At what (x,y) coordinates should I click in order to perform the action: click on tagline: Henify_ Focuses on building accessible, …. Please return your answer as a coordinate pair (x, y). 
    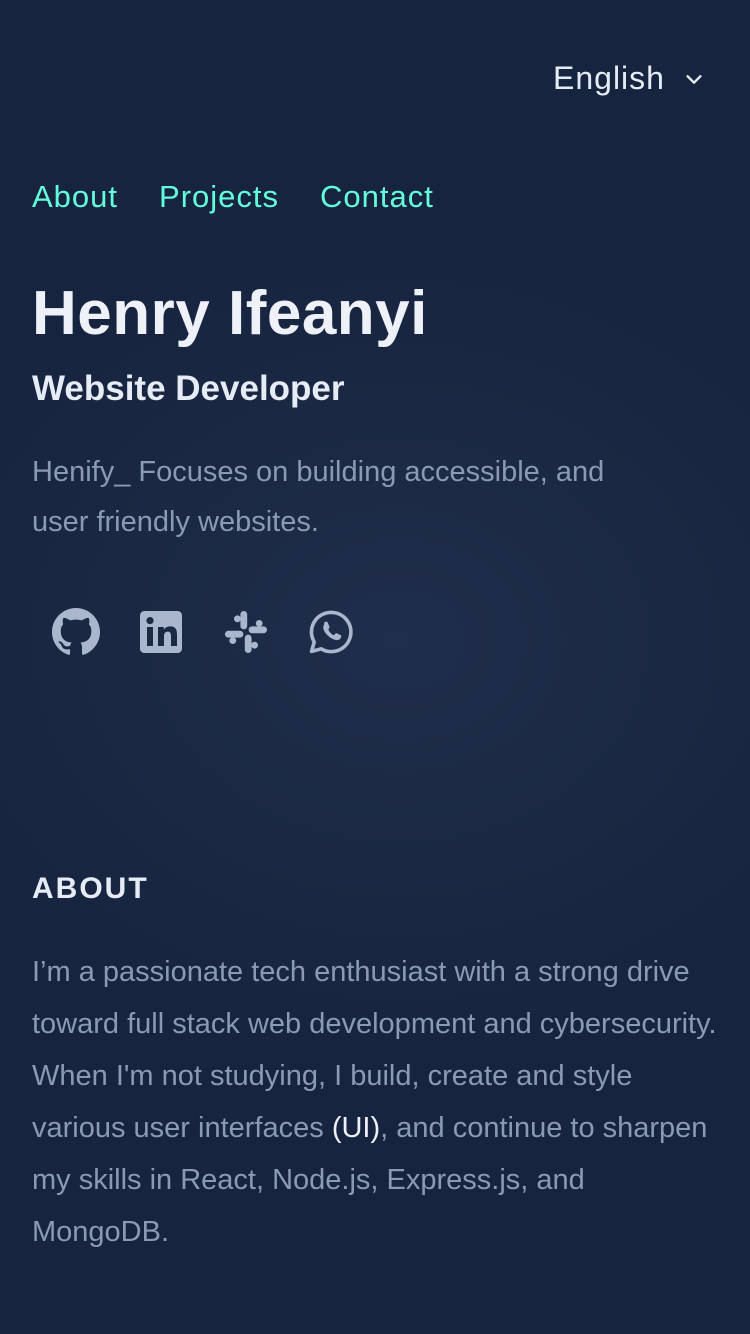
    Looking at the image, I should click on (318, 497).